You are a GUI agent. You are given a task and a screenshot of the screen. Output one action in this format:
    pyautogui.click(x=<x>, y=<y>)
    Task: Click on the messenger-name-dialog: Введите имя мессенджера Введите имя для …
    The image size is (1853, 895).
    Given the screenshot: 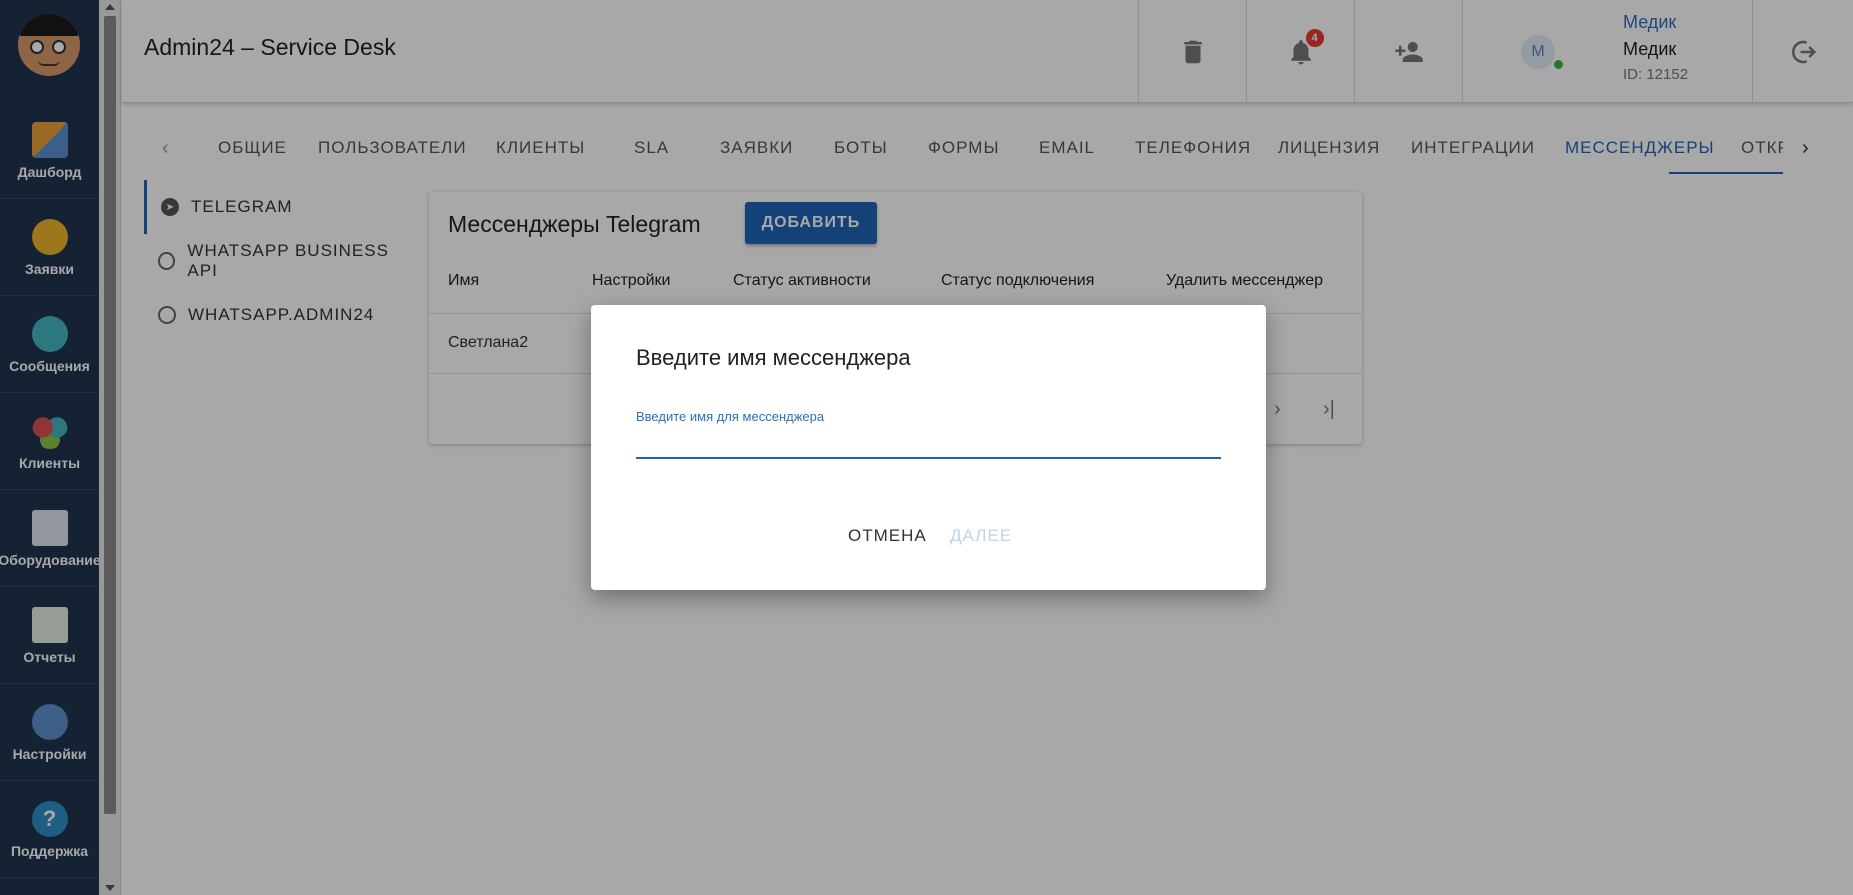 What is the action you would take?
    pyautogui.click(x=928, y=447)
    